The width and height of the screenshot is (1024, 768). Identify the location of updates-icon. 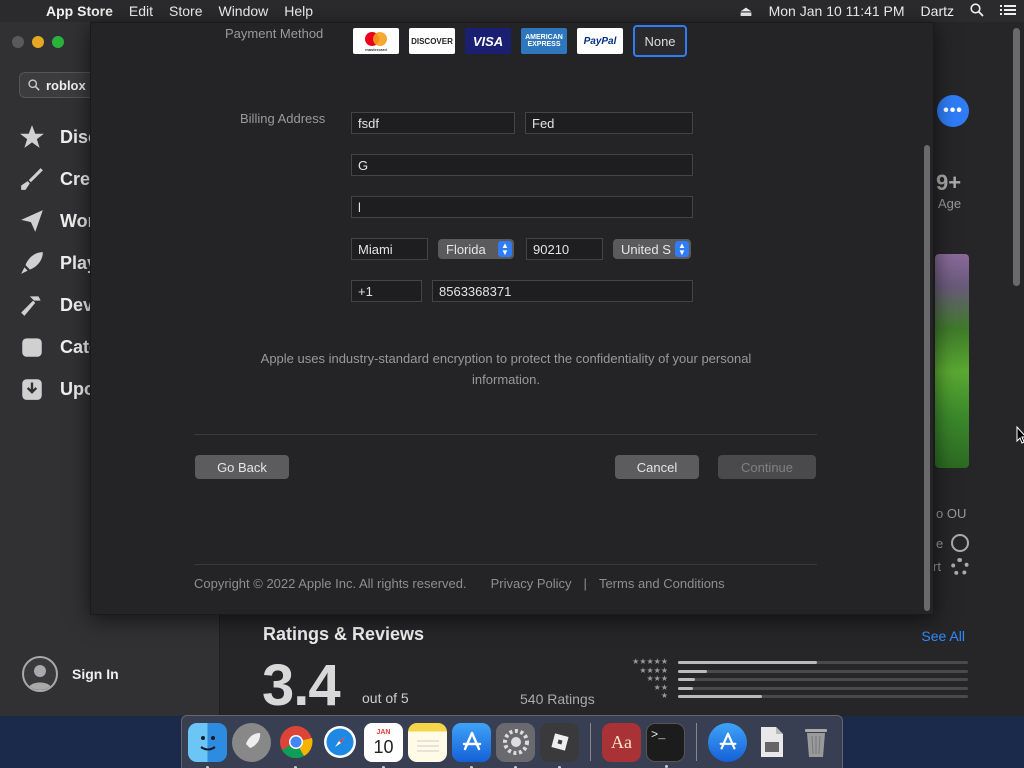
(32, 389).